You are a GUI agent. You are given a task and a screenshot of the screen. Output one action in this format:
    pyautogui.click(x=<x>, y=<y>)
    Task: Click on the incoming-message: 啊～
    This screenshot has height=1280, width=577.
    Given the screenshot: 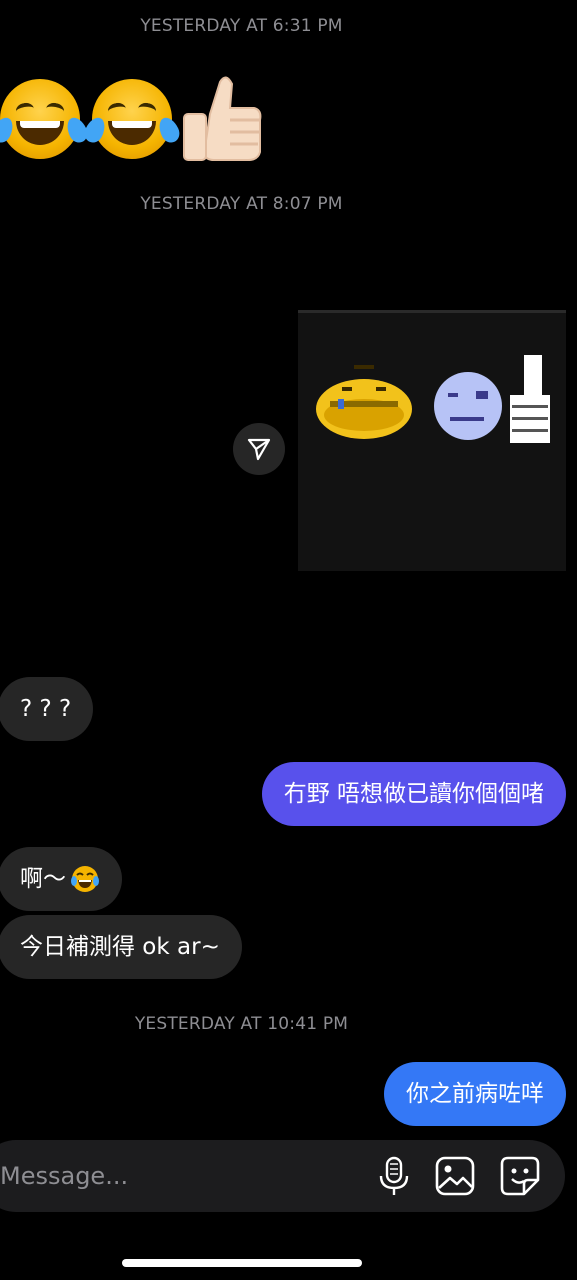 What is the action you would take?
    pyautogui.click(x=61, y=879)
    